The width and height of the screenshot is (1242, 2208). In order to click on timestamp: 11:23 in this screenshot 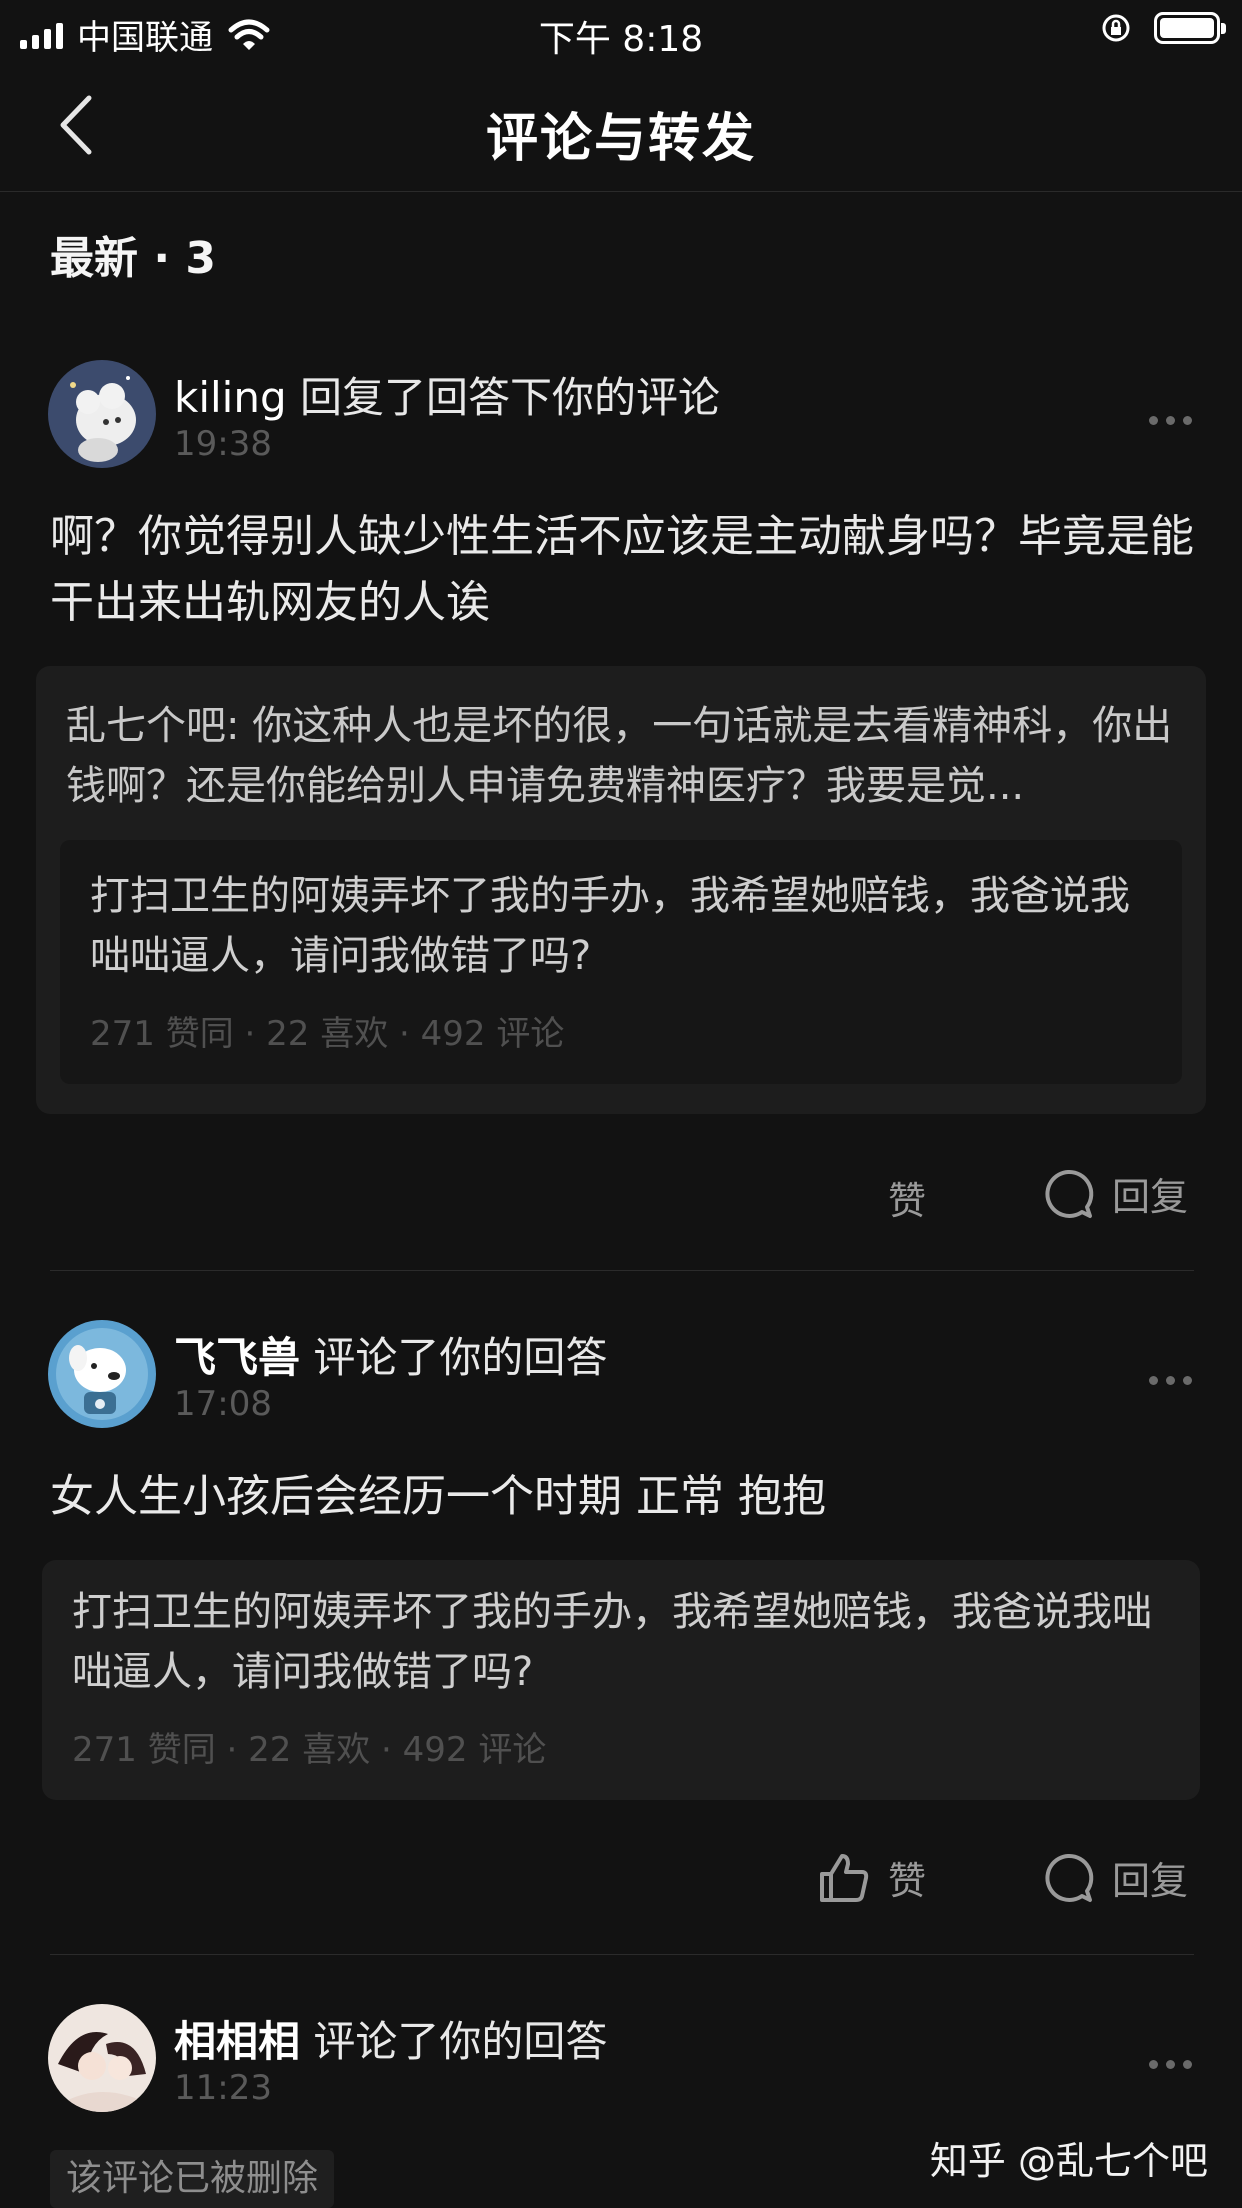, I will do `click(223, 2088)`.